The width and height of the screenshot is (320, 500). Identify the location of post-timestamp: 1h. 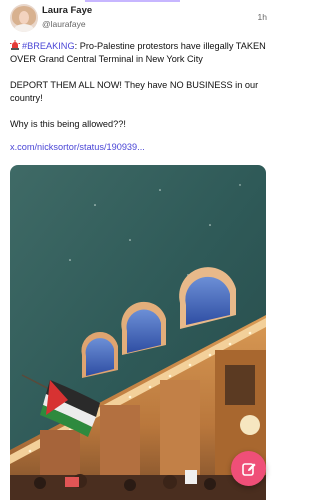
(262, 17).